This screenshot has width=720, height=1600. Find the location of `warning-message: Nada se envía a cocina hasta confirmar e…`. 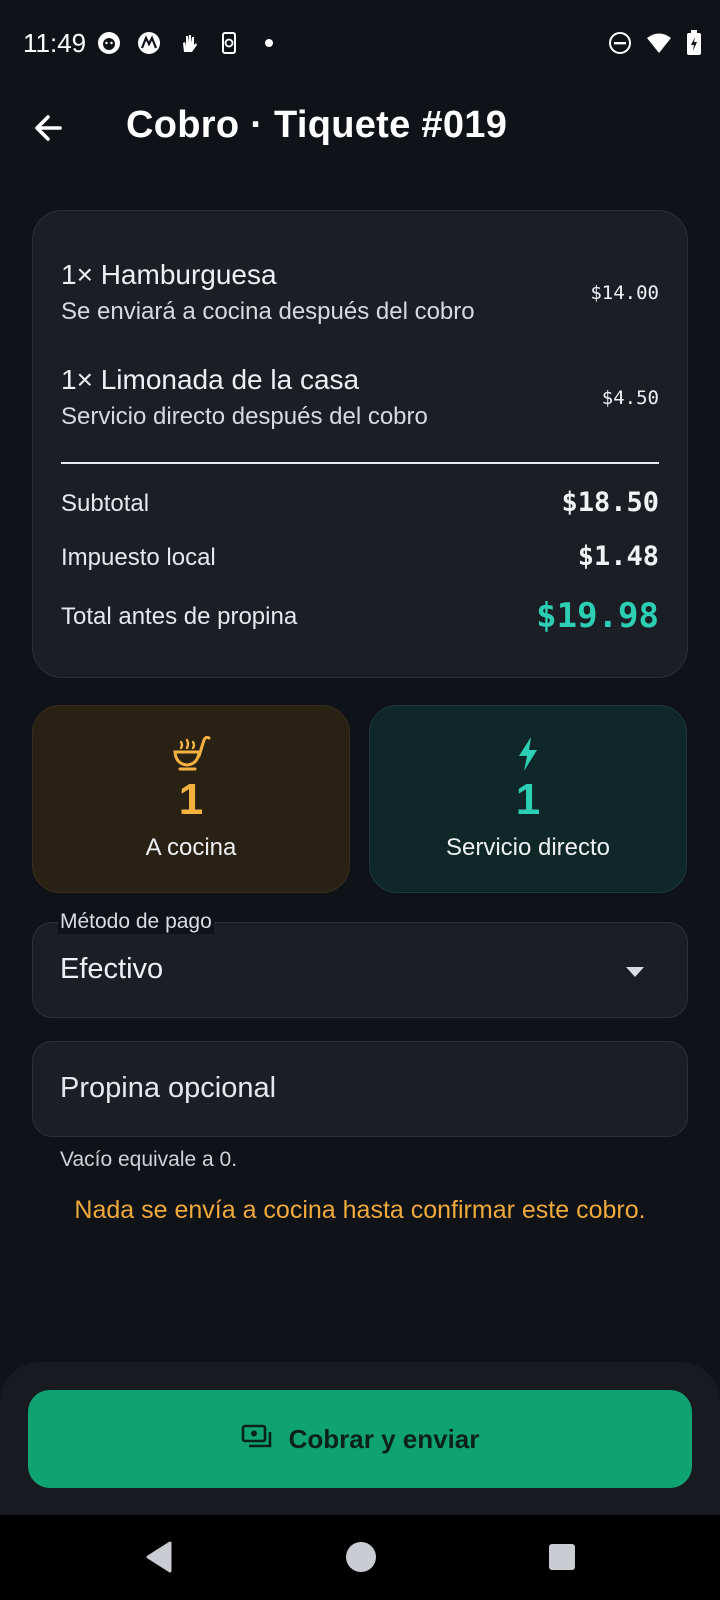

warning-message: Nada se envía a cocina hasta confirmar e… is located at coordinates (360, 1210).